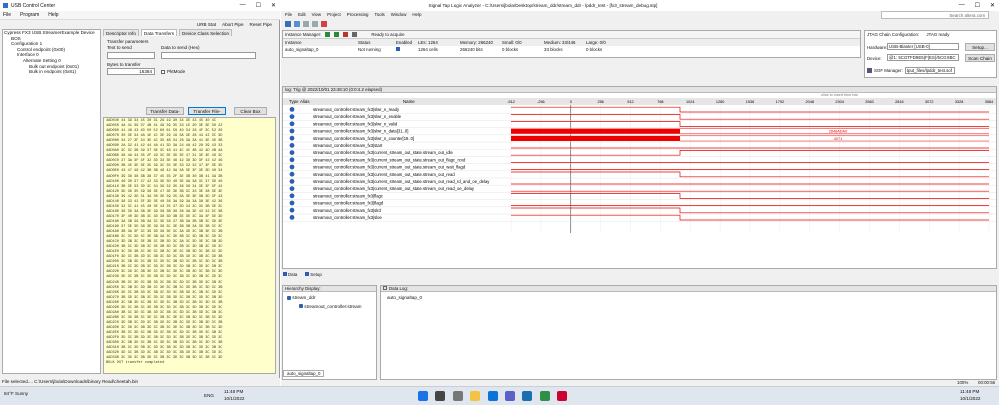 This screenshot has height=405, width=999. I want to click on new-icon, so click(288, 23).